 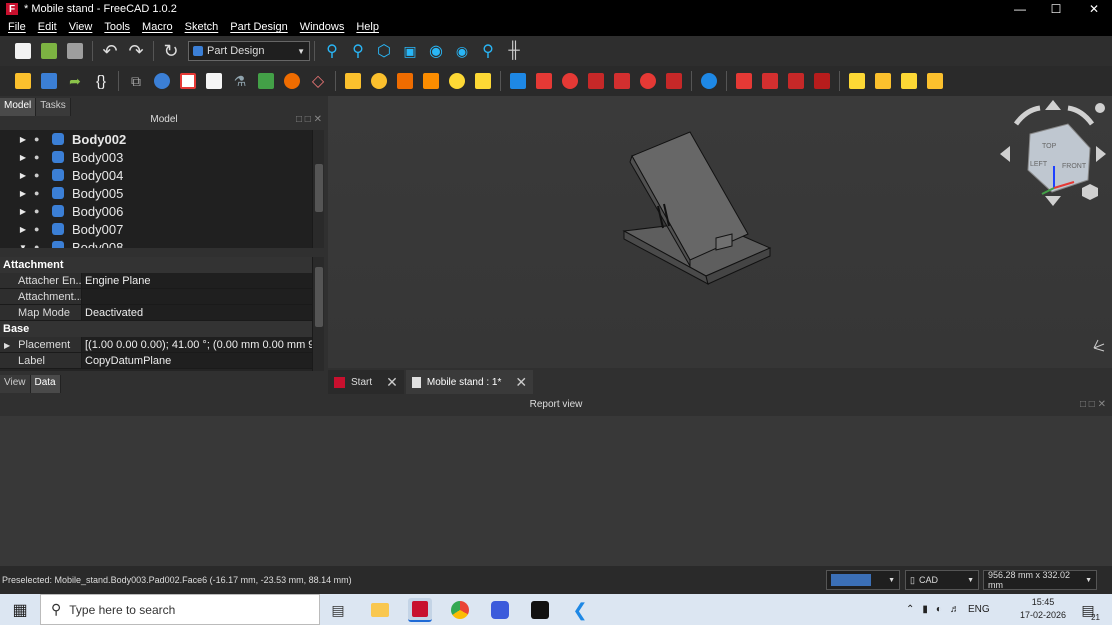 What do you see at coordinates (1100, 108) in the screenshot?
I see `navcube-menu-icon` at bounding box center [1100, 108].